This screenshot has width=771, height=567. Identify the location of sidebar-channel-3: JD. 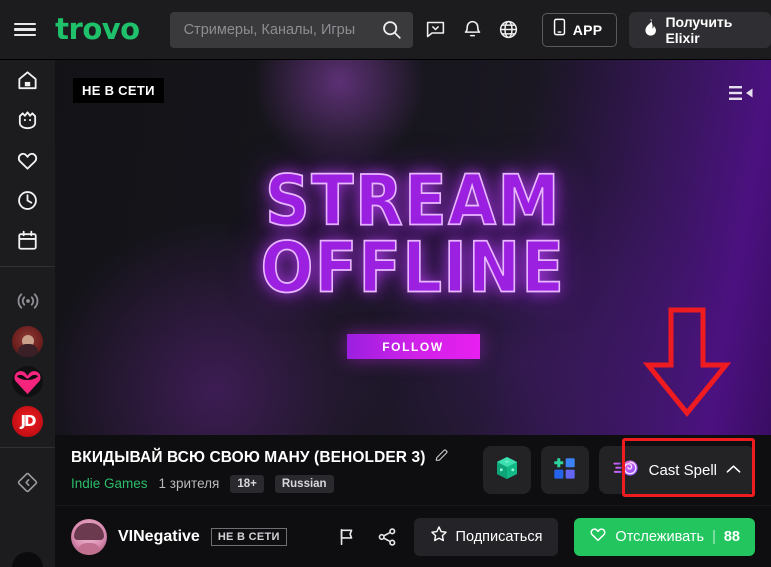
(27, 421).